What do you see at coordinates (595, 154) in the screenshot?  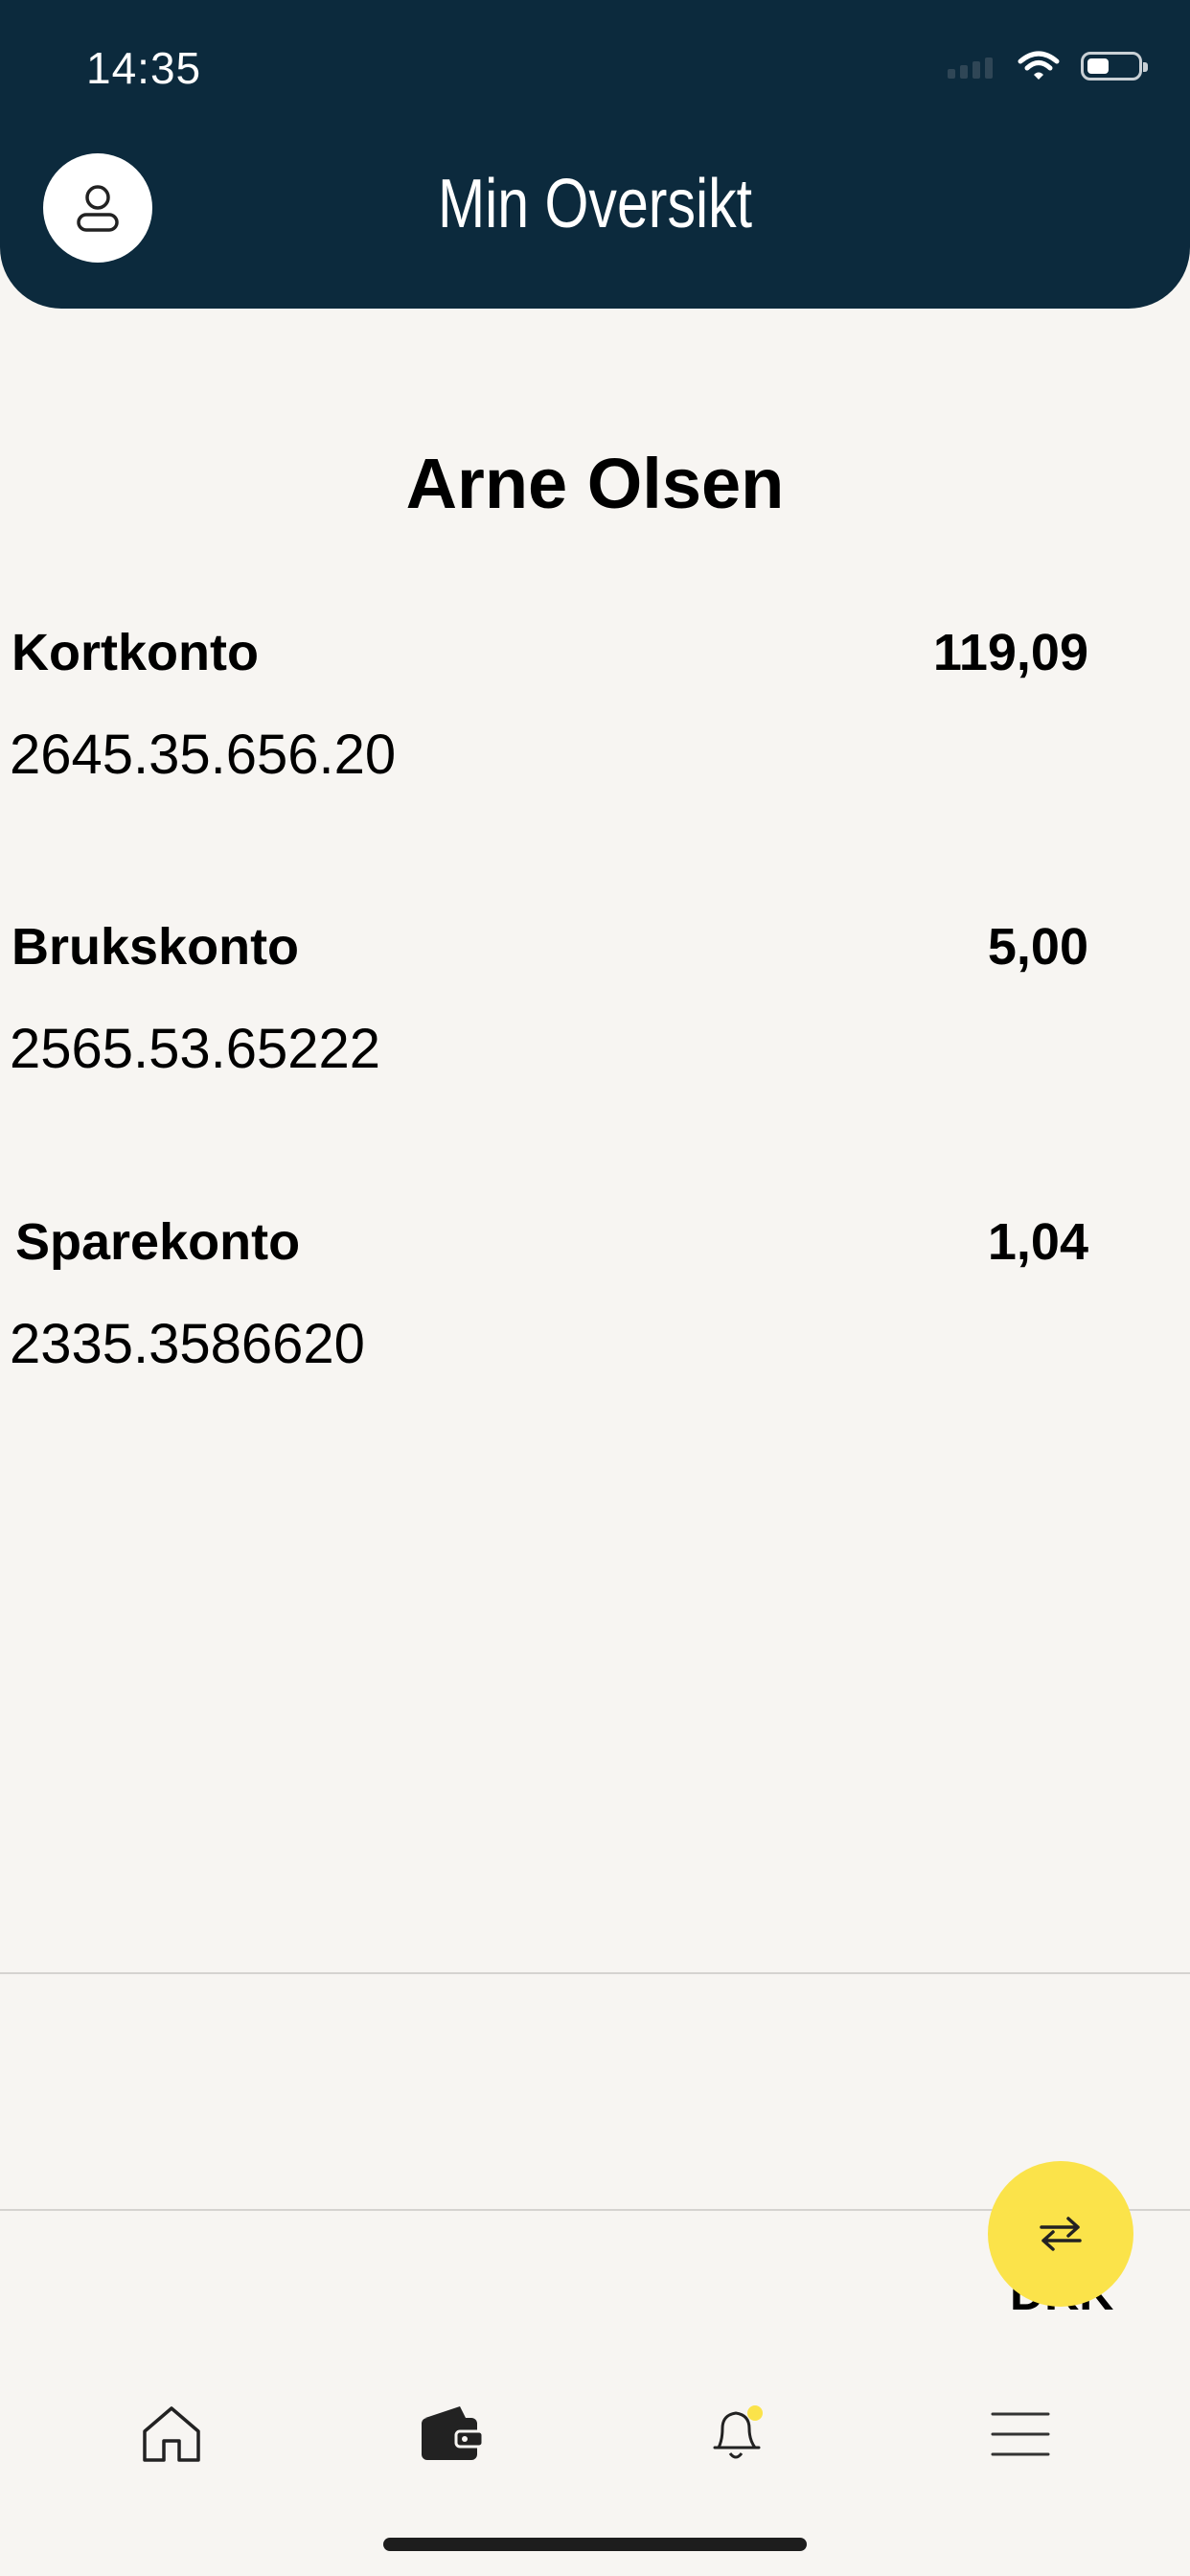 I see `app-header: 14:35 Min Oversikt` at bounding box center [595, 154].